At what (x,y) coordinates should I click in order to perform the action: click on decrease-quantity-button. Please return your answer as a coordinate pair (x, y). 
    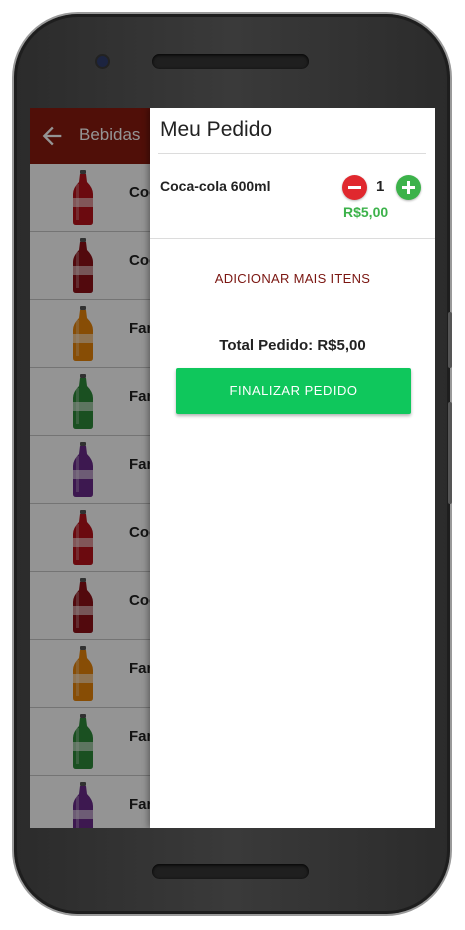
    Looking at the image, I should click on (354, 187).